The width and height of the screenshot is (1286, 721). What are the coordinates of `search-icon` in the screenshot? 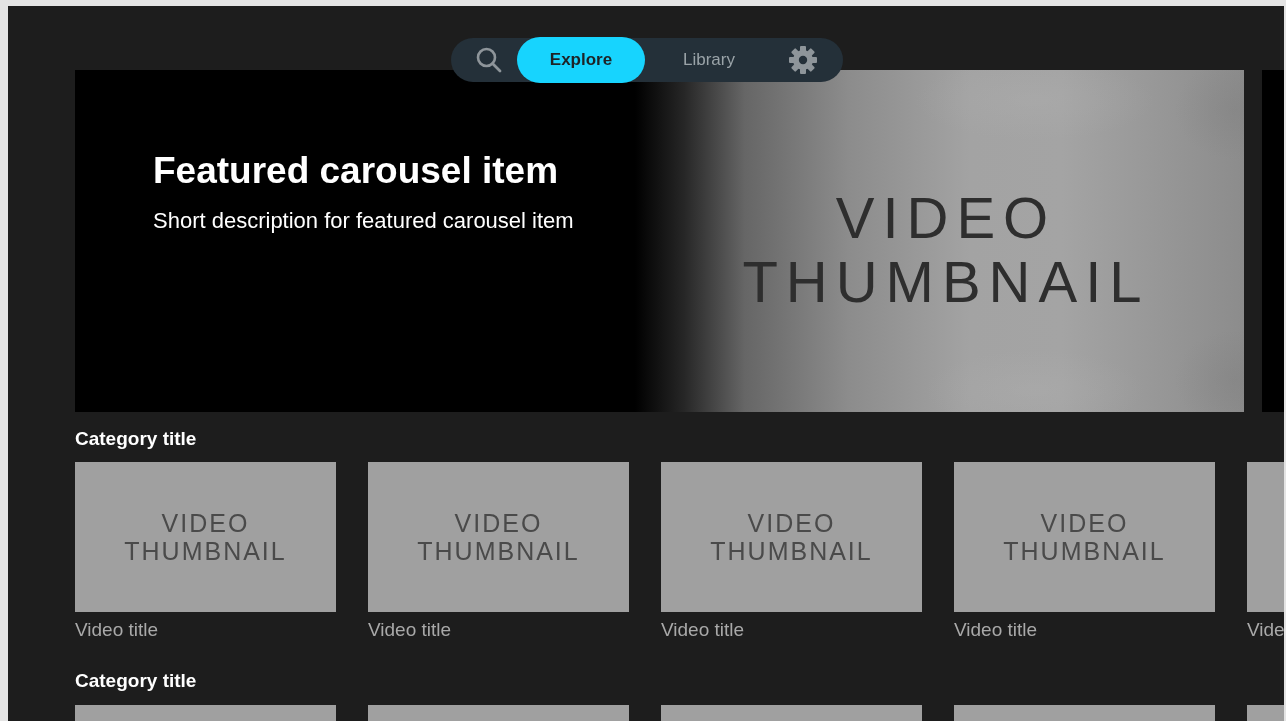 It's located at (489, 60).